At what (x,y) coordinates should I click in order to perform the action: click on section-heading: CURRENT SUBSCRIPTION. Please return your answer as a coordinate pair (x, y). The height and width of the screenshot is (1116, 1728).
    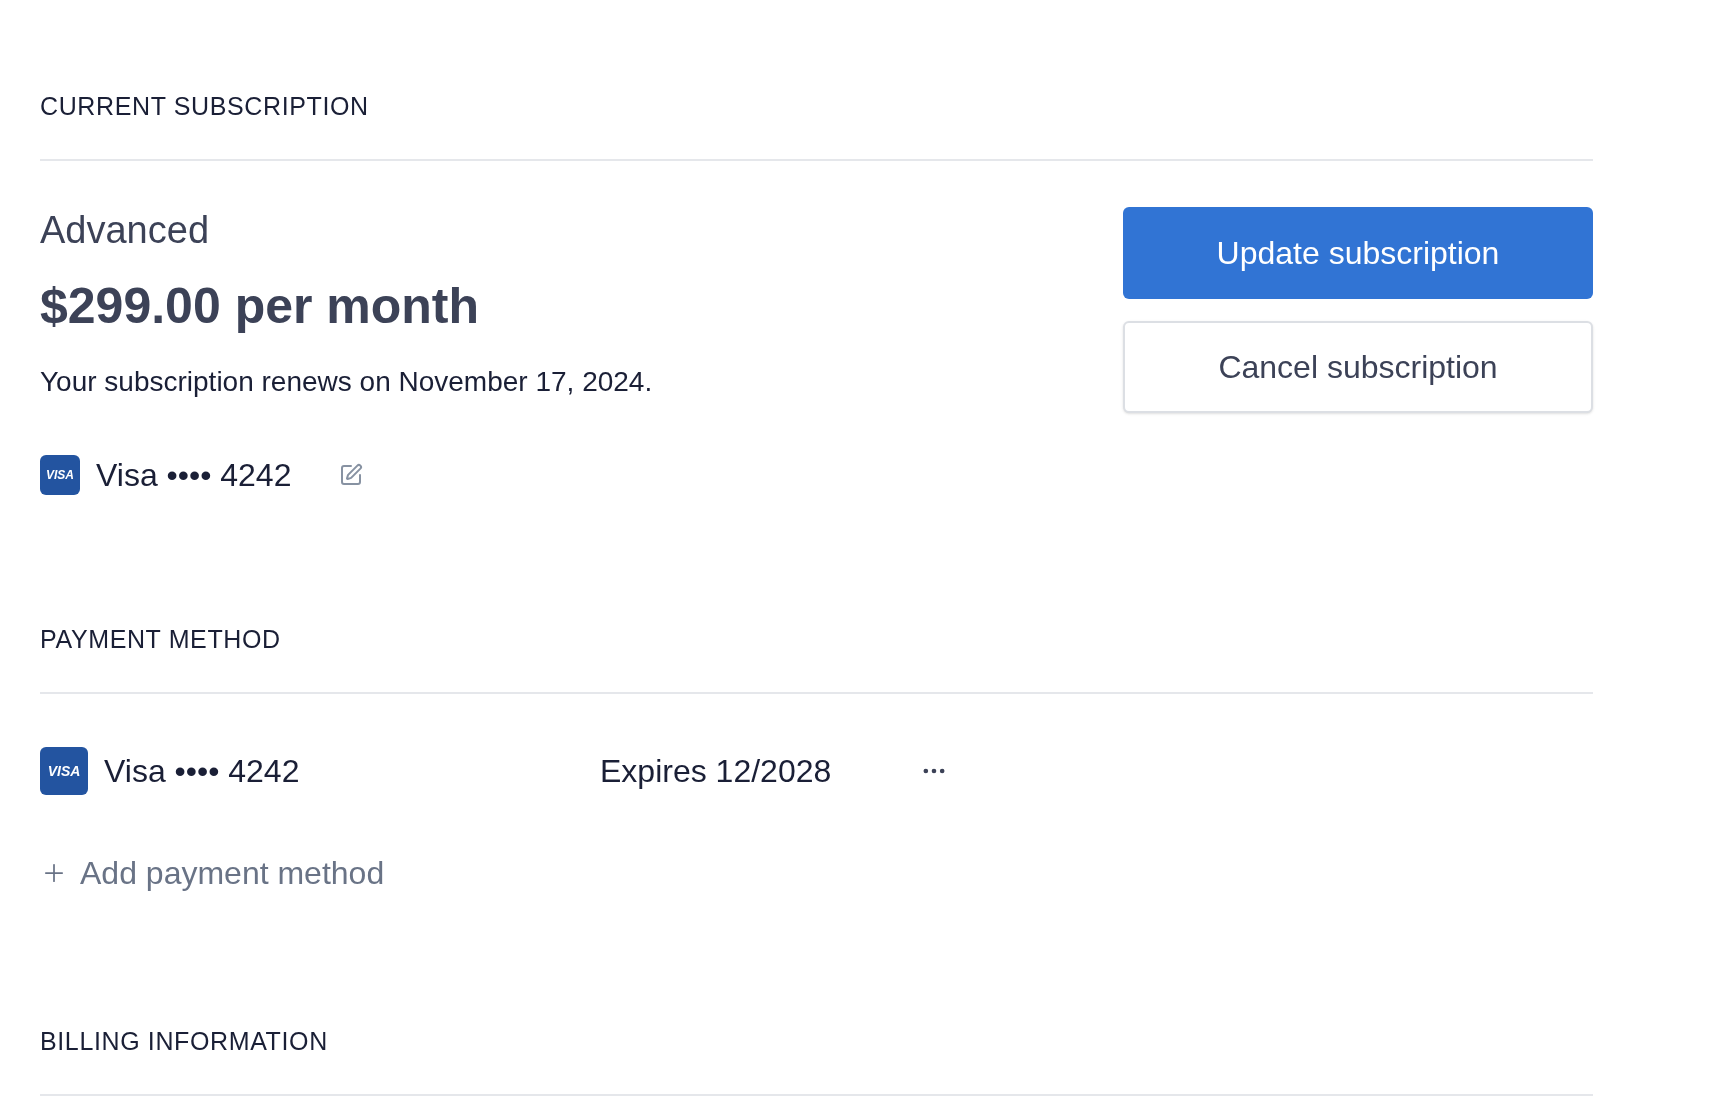
    Looking at the image, I should click on (205, 106).